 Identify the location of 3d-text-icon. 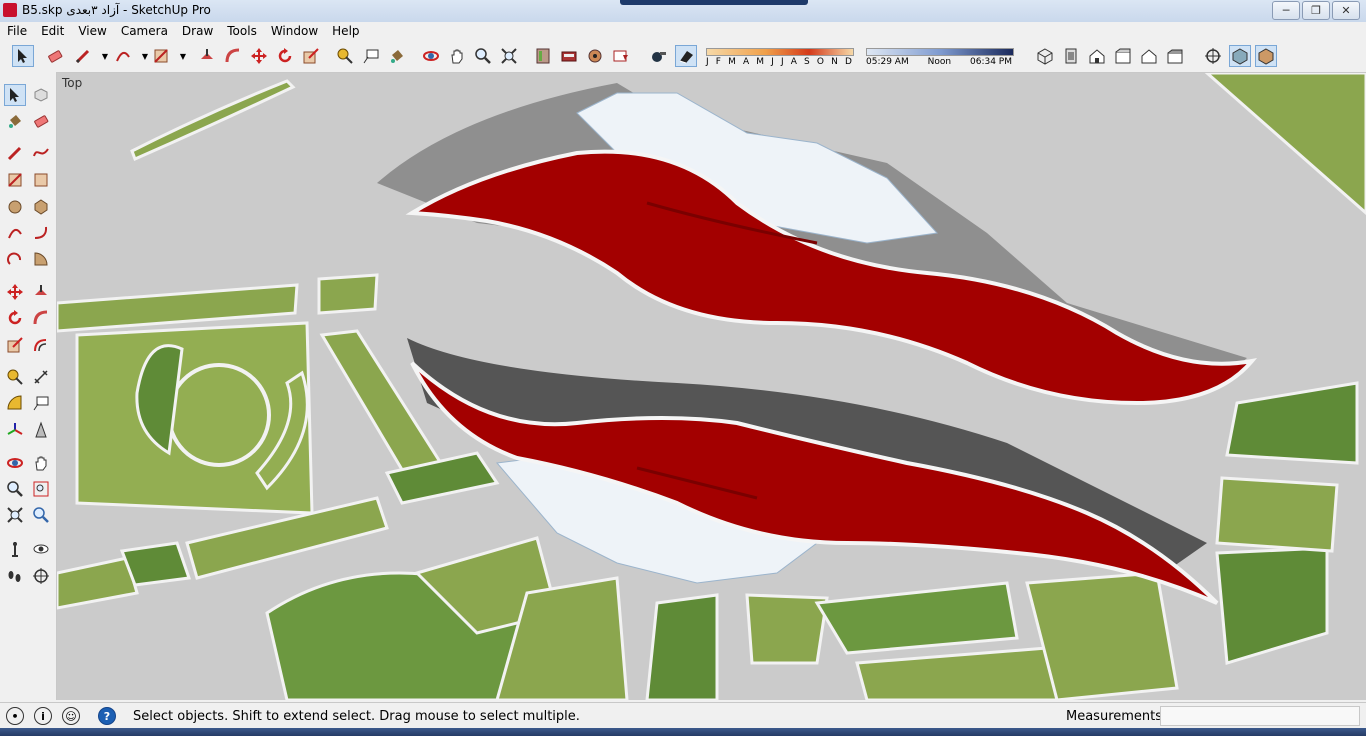
(41, 430).